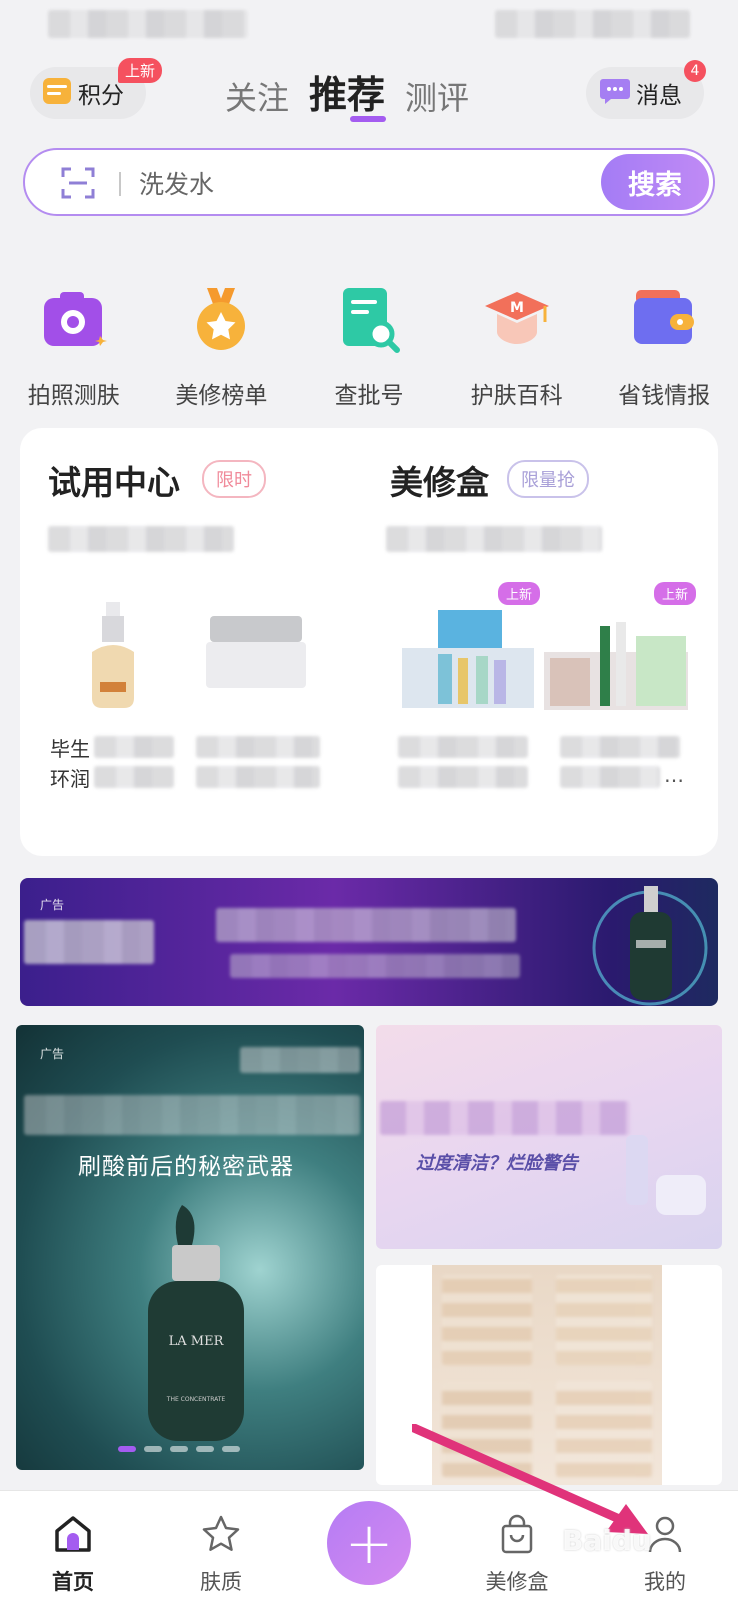 This screenshot has height=1600, width=738. What do you see at coordinates (664, 396) in the screenshot?
I see `tile-label: 省钱情报` at bounding box center [664, 396].